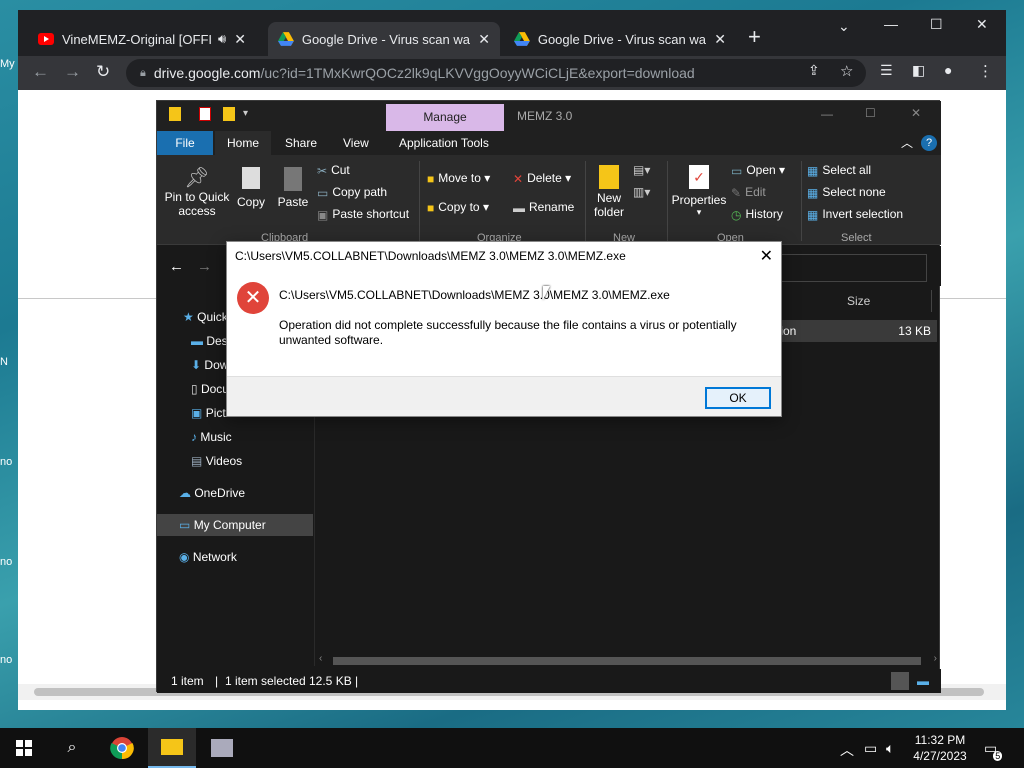 This screenshot has height=768, width=1024. Describe the element at coordinates (935, 658) in the screenshot. I see `scroll-right-icon: ›` at that location.